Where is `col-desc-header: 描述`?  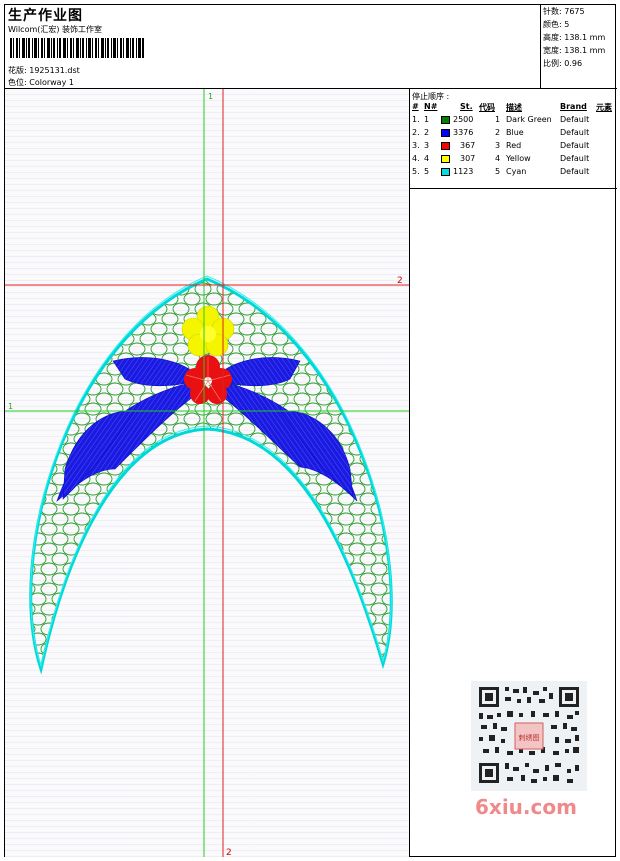
col-desc-header: 描述 is located at coordinates (514, 107).